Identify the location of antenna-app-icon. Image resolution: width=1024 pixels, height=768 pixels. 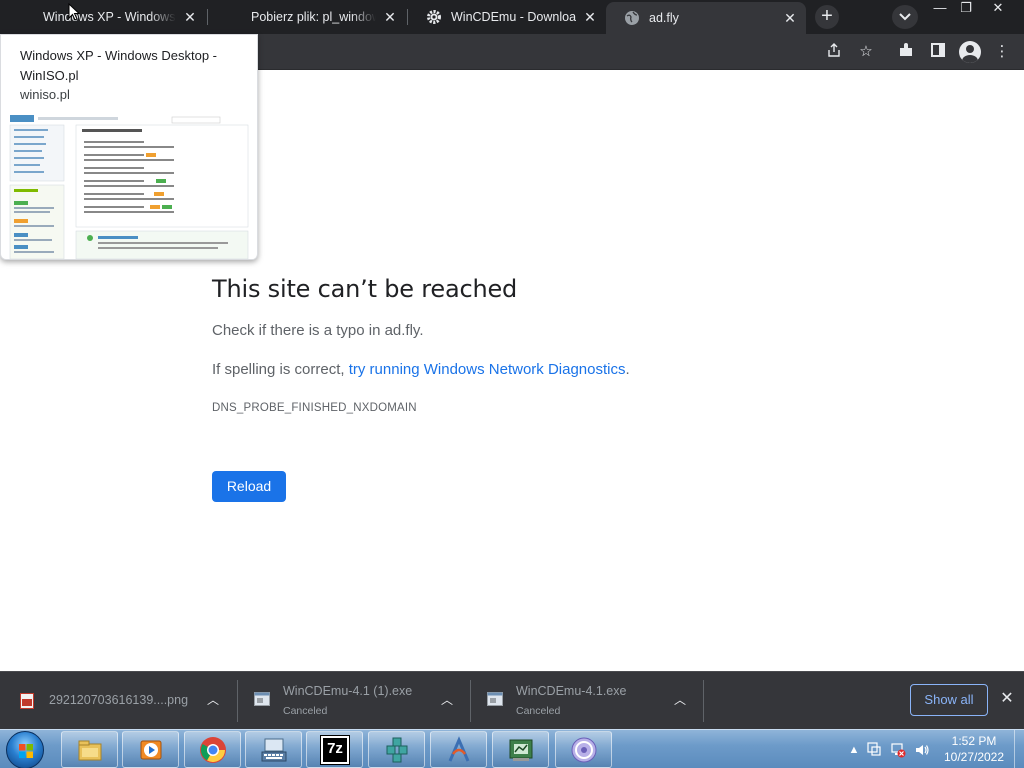
(459, 749).